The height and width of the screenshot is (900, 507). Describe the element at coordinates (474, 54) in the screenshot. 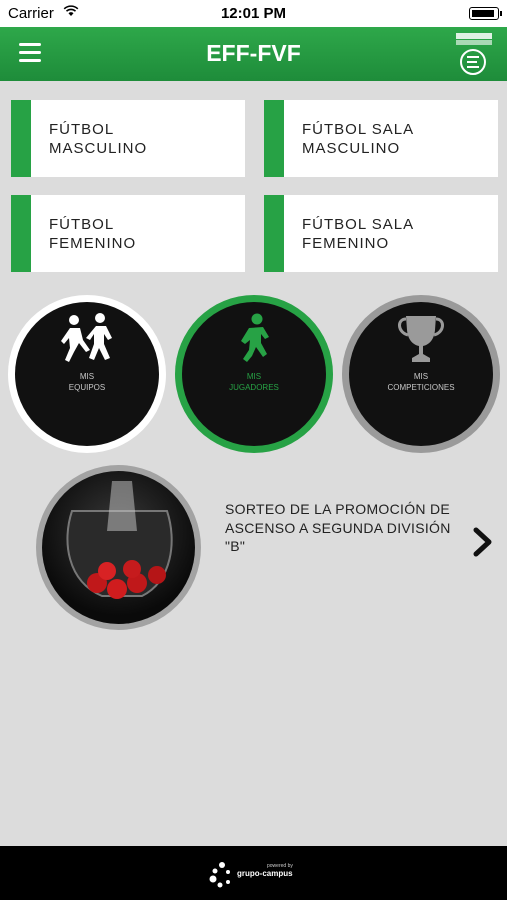

I see `federation-logo-icon` at that location.